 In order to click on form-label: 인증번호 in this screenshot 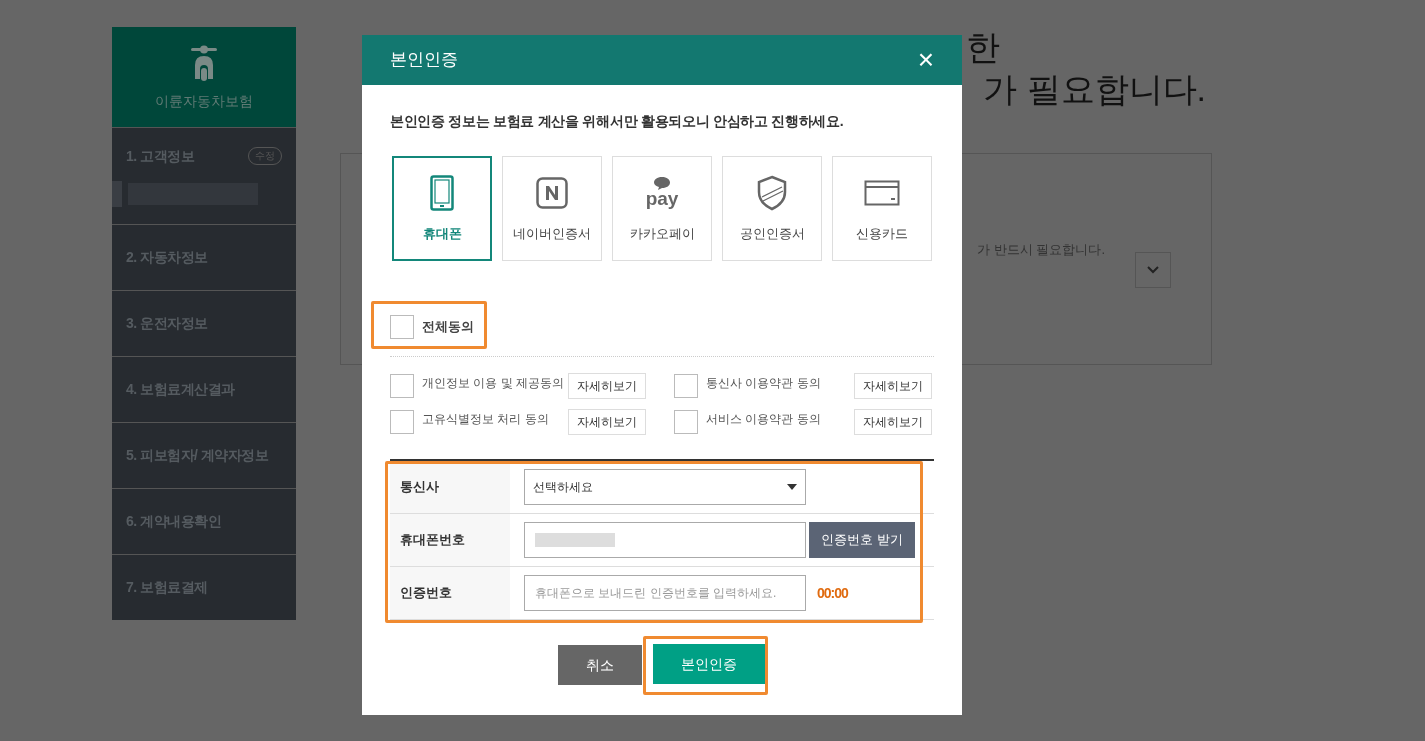, I will do `click(426, 593)`.